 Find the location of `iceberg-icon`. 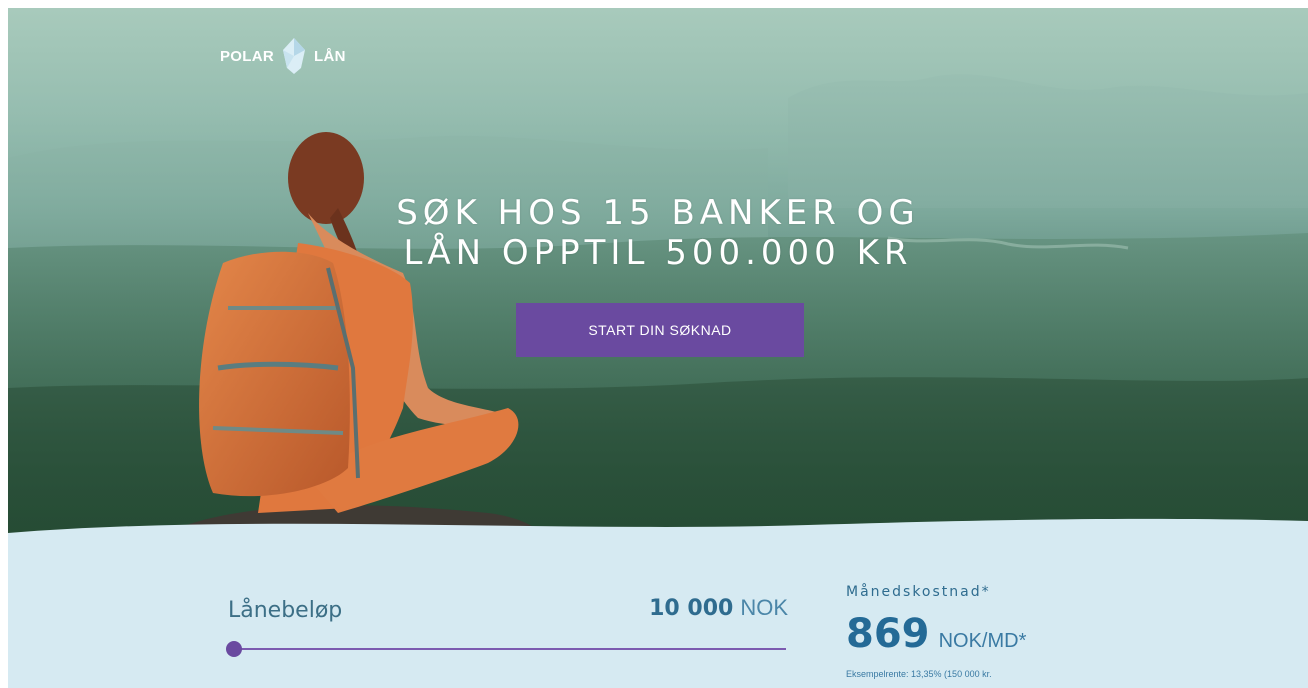

iceberg-icon is located at coordinates (294, 56).